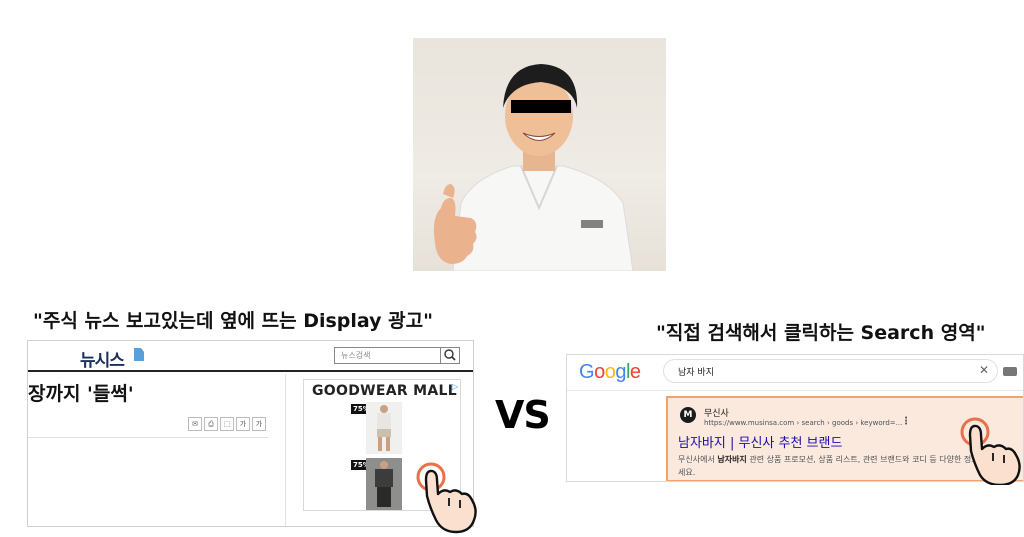  I want to click on news-search-input: 뉴스검색, so click(397, 355).